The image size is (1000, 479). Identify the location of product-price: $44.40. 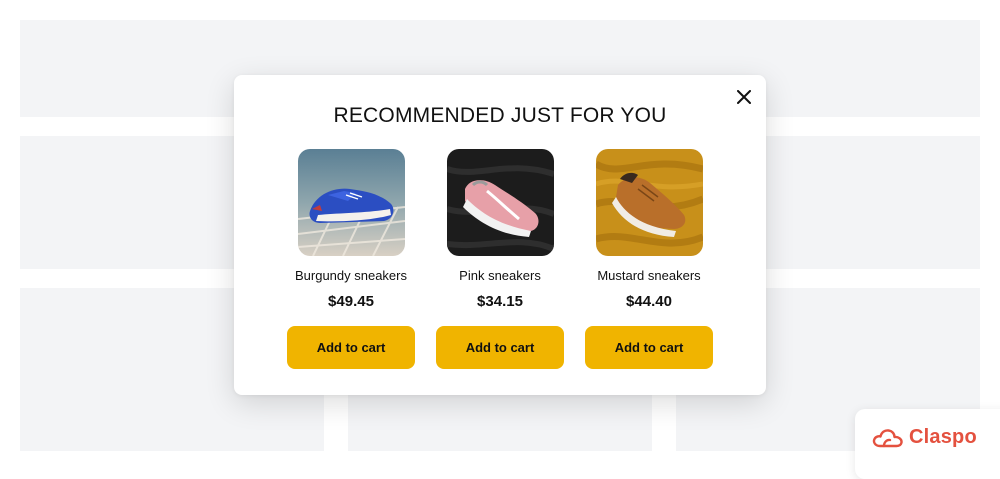
(649, 301).